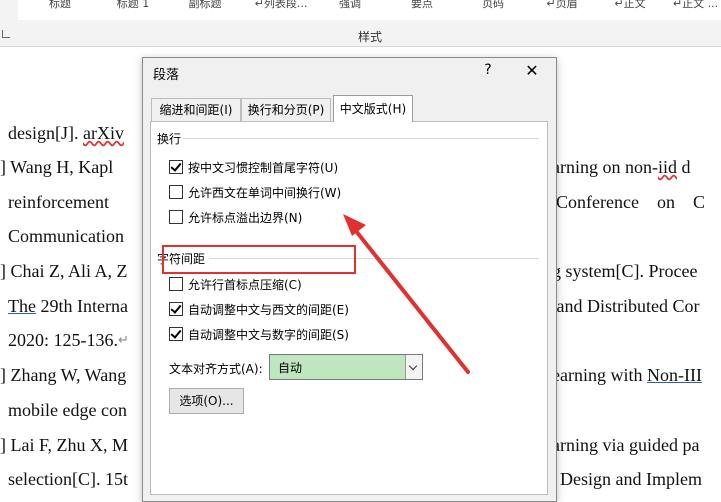  Describe the element at coordinates (354, 225) in the screenshot. I see `arrow-head` at that location.